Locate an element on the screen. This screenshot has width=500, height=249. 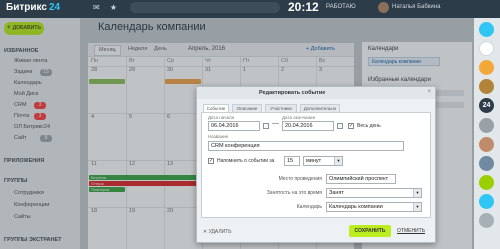
accessibility-label: Занятость на это время is located at coordinates (294, 193).